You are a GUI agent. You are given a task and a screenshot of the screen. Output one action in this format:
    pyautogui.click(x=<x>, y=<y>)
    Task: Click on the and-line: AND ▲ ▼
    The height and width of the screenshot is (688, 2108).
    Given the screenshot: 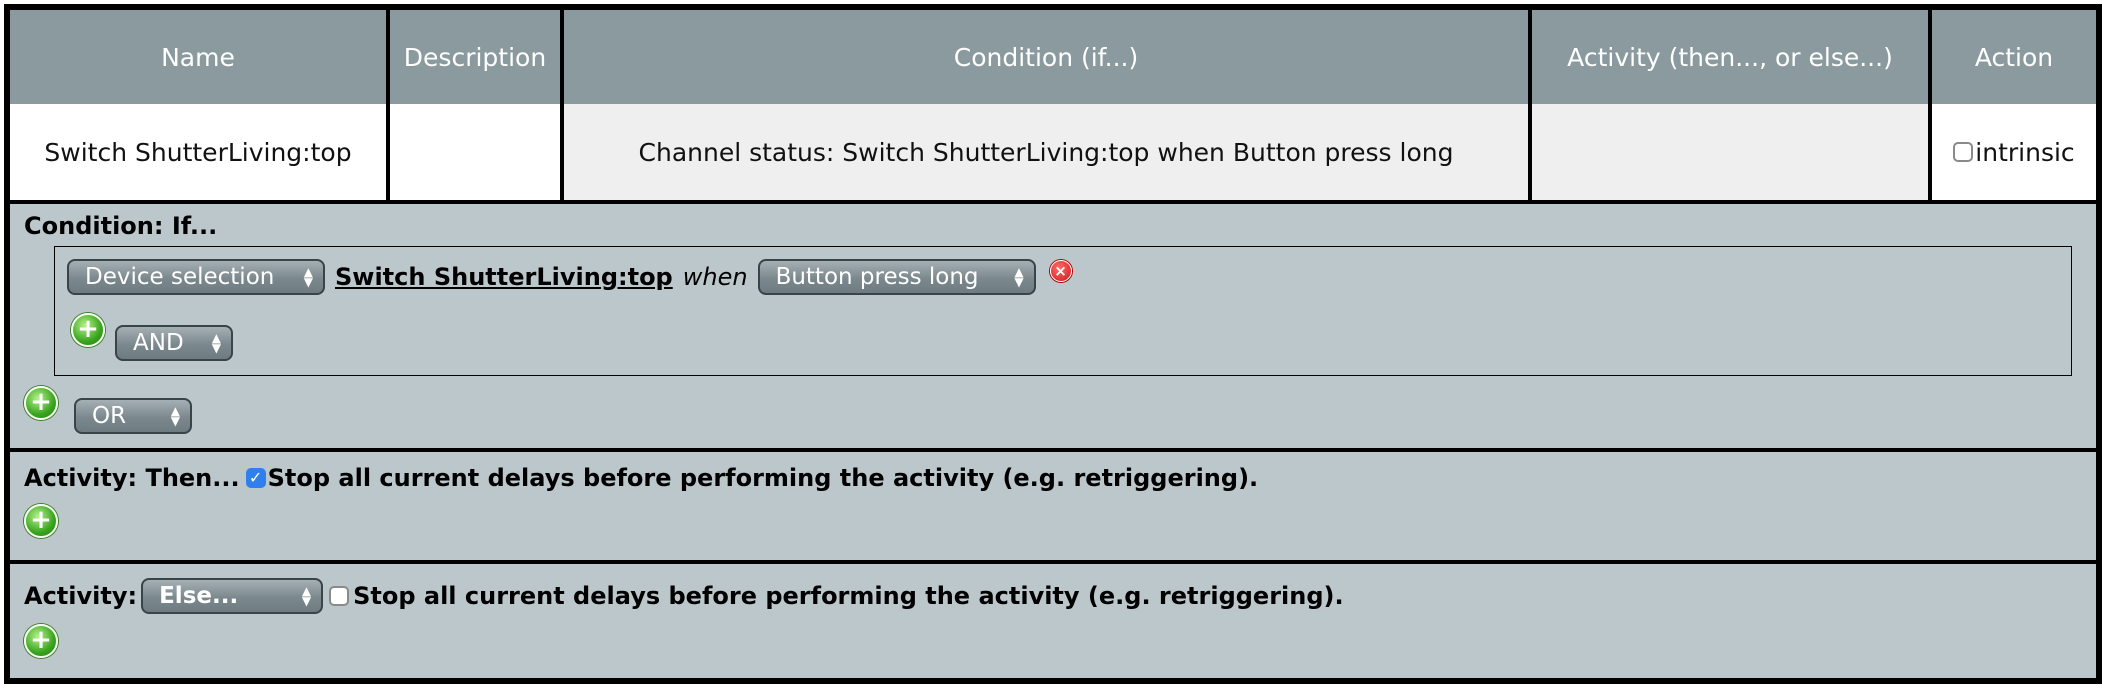 What is the action you would take?
    pyautogui.click(x=174, y=343)
    